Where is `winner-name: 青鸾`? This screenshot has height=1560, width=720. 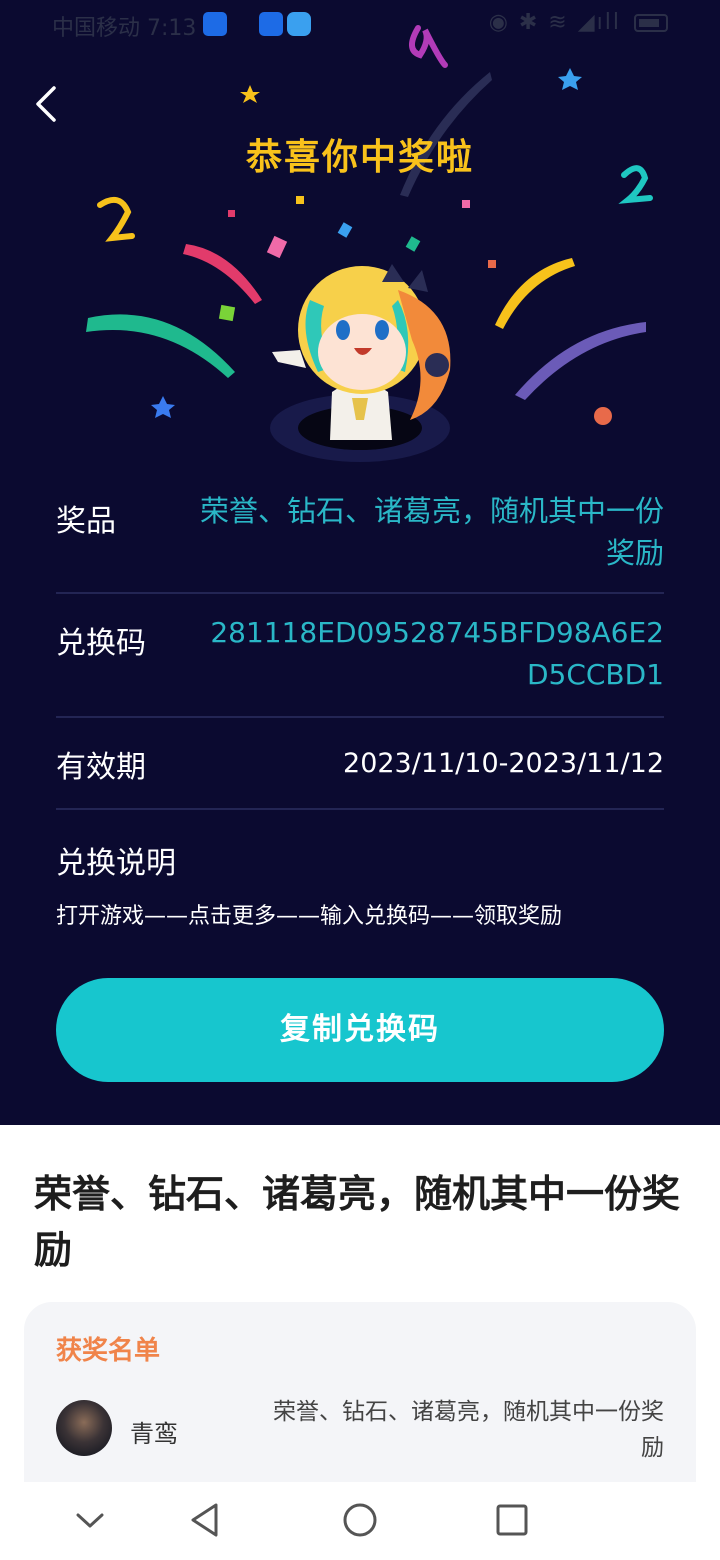
winner-name: 青鸾 is located at coordinates (154, 1434).